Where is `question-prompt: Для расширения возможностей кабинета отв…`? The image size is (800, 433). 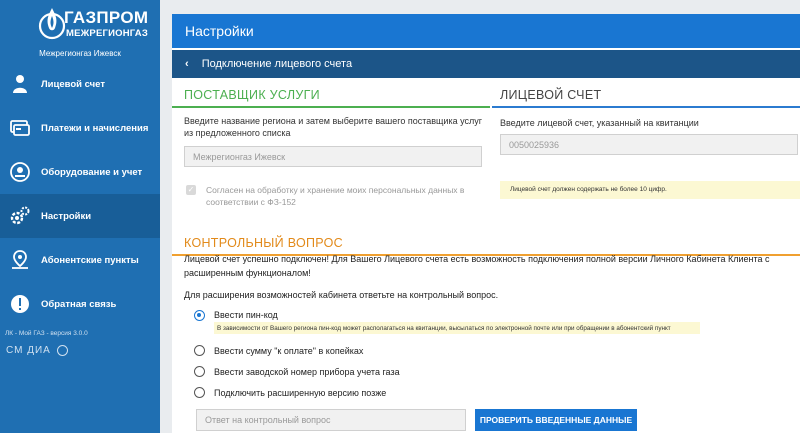
question-prompt: Для расширения возможностей кабинета отв… is located at coordinates (341, 295).